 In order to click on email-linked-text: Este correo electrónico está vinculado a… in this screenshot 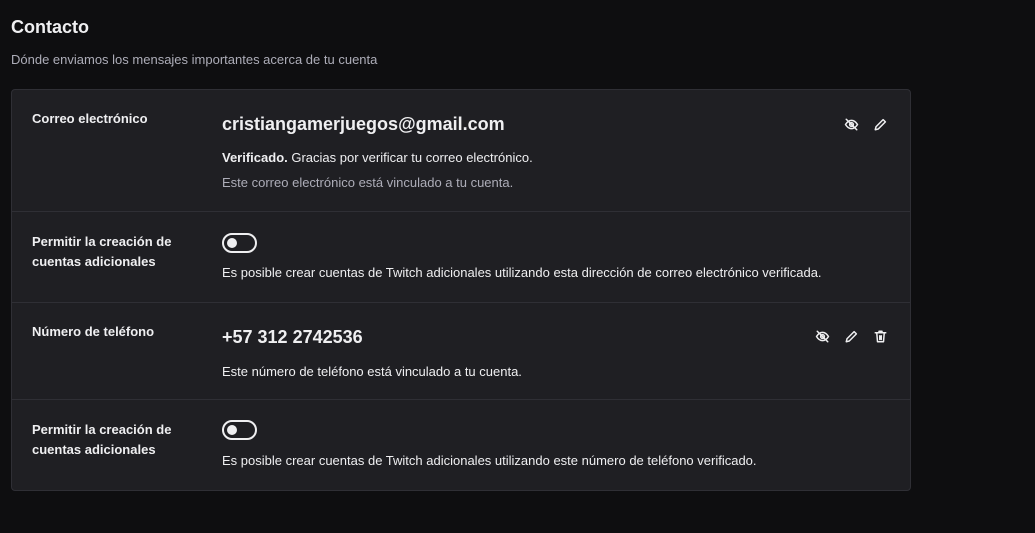, I will do `click(368, 182)`.